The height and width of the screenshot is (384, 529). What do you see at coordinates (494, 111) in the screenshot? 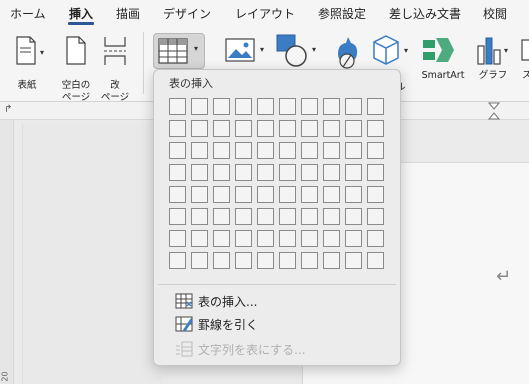
I see `indent-marker-icon` at bounding box center [494, 111].